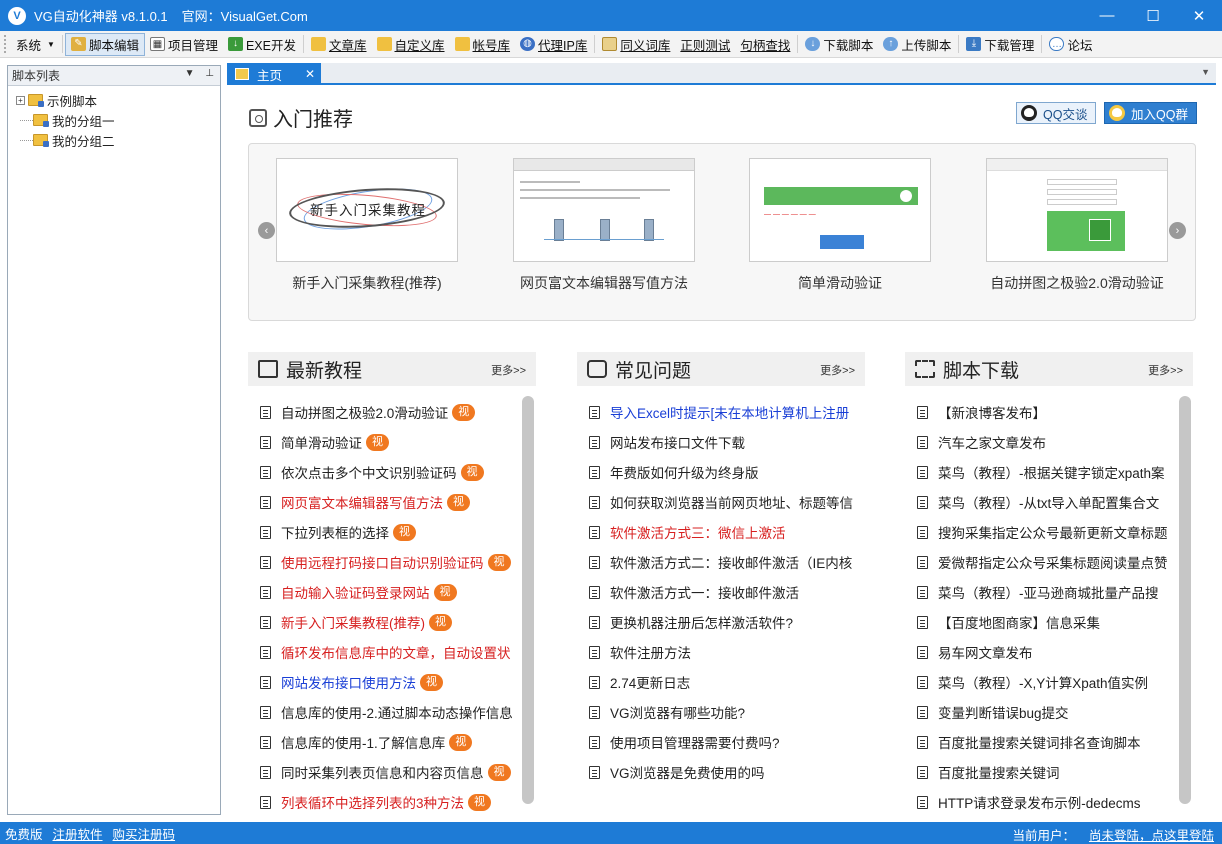  I want to click on minimize-button: —, so click(1107, 15).